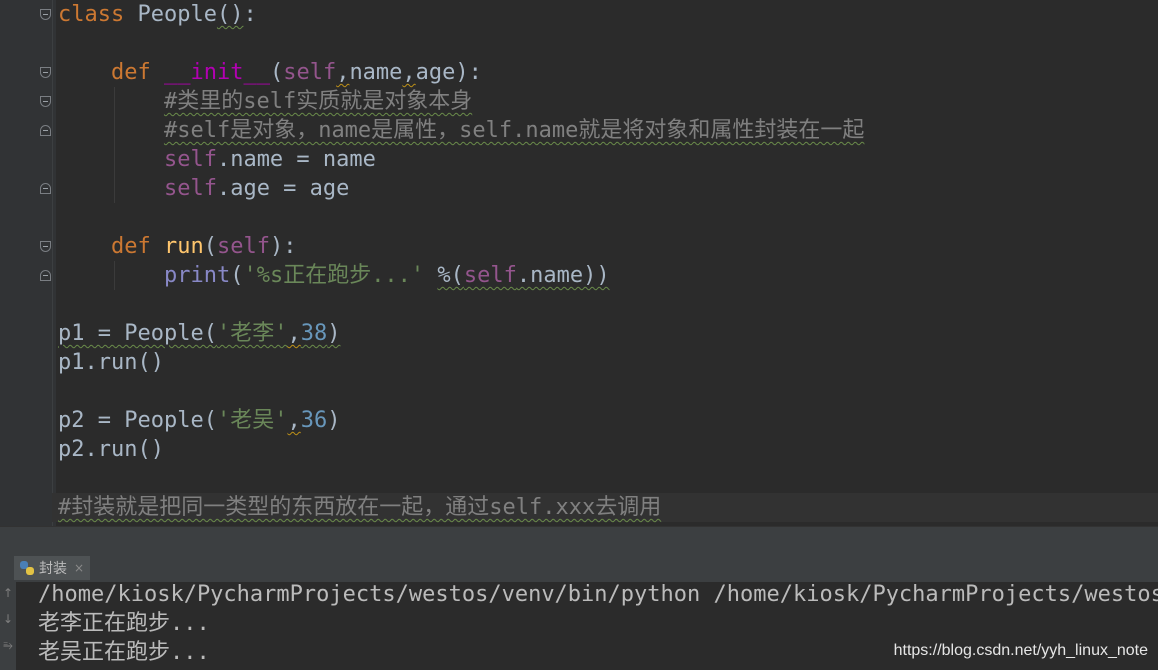  Describe the element at coordinates (450, 275) in the screenshot. I see `code-token: %(` at that location.